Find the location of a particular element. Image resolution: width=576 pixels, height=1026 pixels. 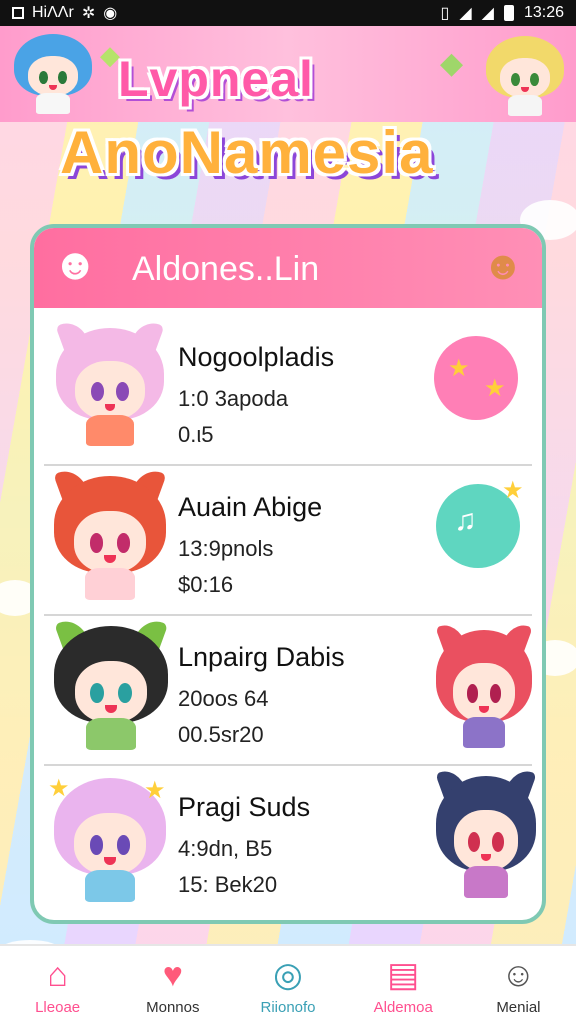

card-header: ☻ Aldones..Lin ☻ is located at coordinates (288, 268).